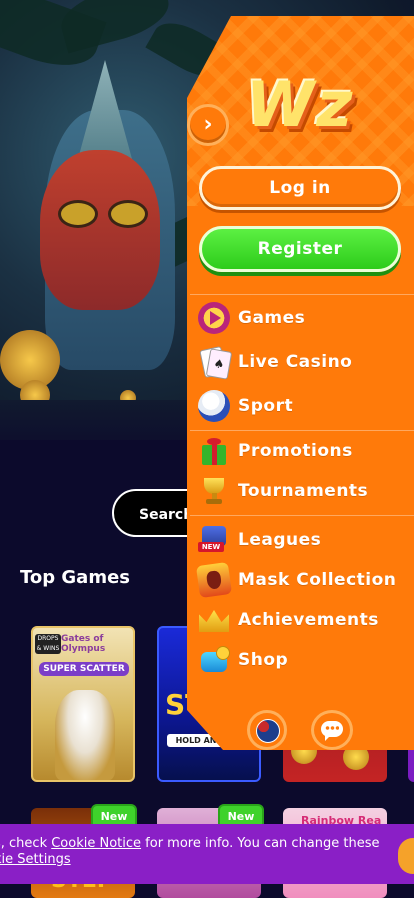  Describe the element at coordinates (48, 644) in the screenshot. I see `drops-wins-badge: DROPS & WINS` at that location.